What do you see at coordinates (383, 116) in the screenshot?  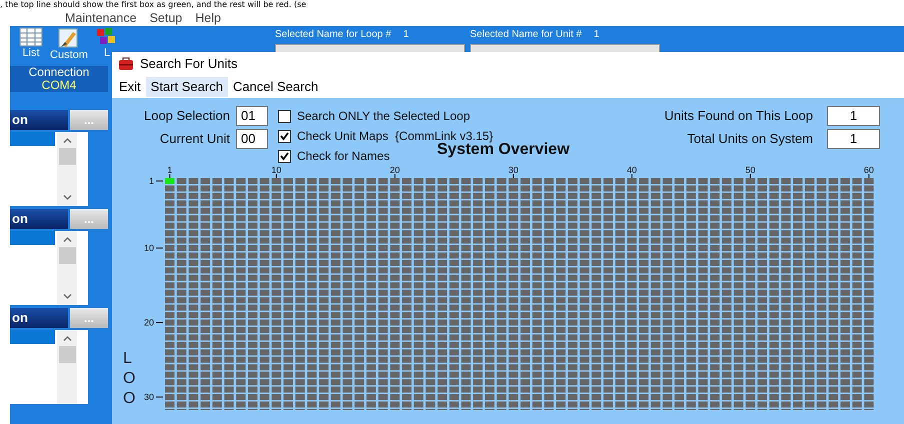 I see `checkbox-label: Search ONLY the Selected Loop` at bounding box center [383, 116].